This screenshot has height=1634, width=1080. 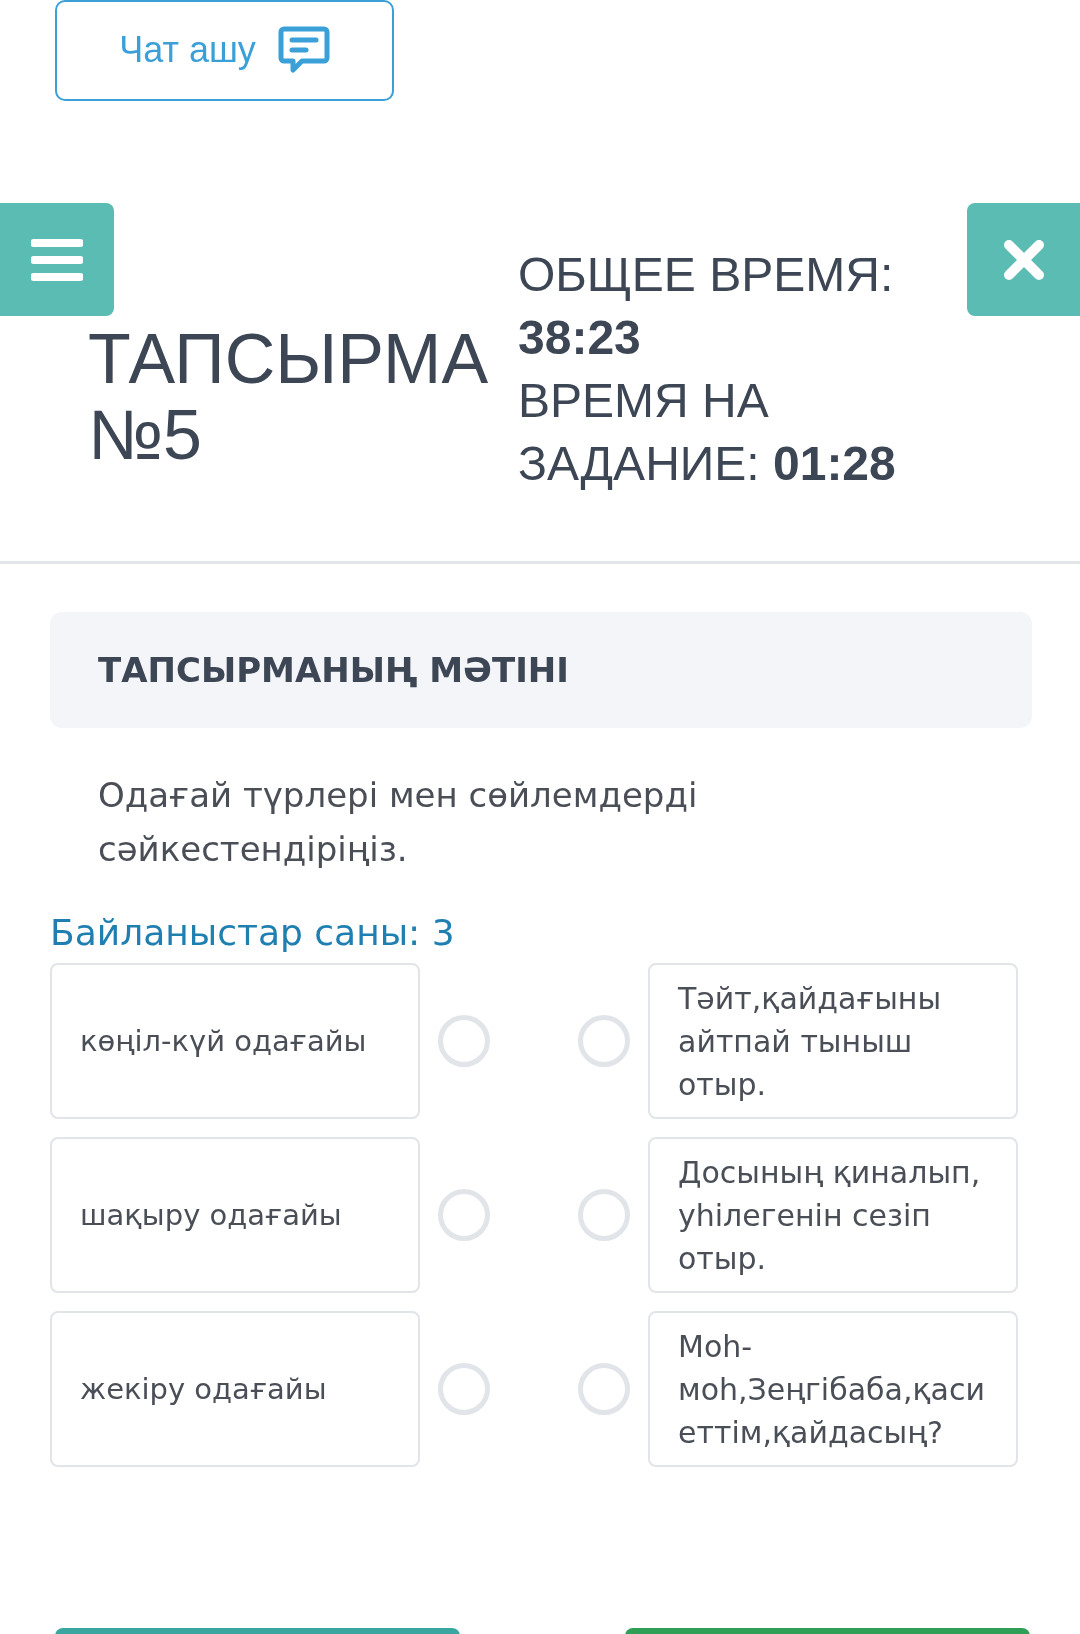 What do you see at coordinates (833, 1389) in the screenshot?
I see `match-option: Моһ-моһ,Зеңгібаба,қаси еттім,қайдасың?` at bounding box center [833, 1389].